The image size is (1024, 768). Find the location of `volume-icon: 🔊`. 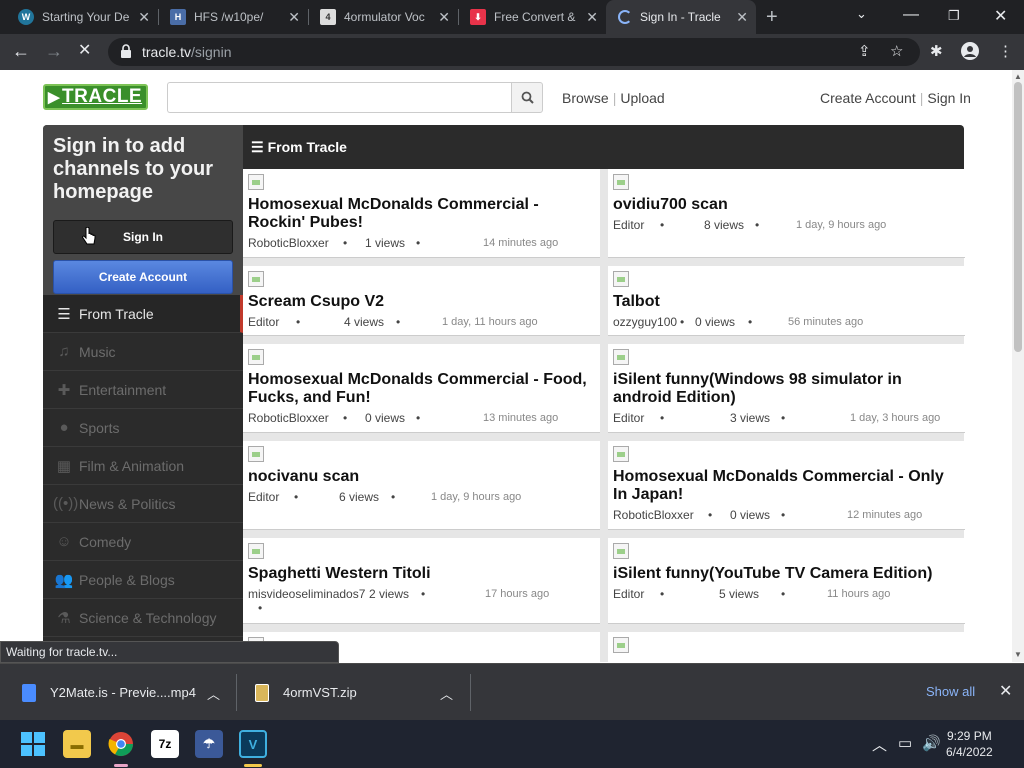

volume-icon: 🔊 is located at coordinates (931, 743).